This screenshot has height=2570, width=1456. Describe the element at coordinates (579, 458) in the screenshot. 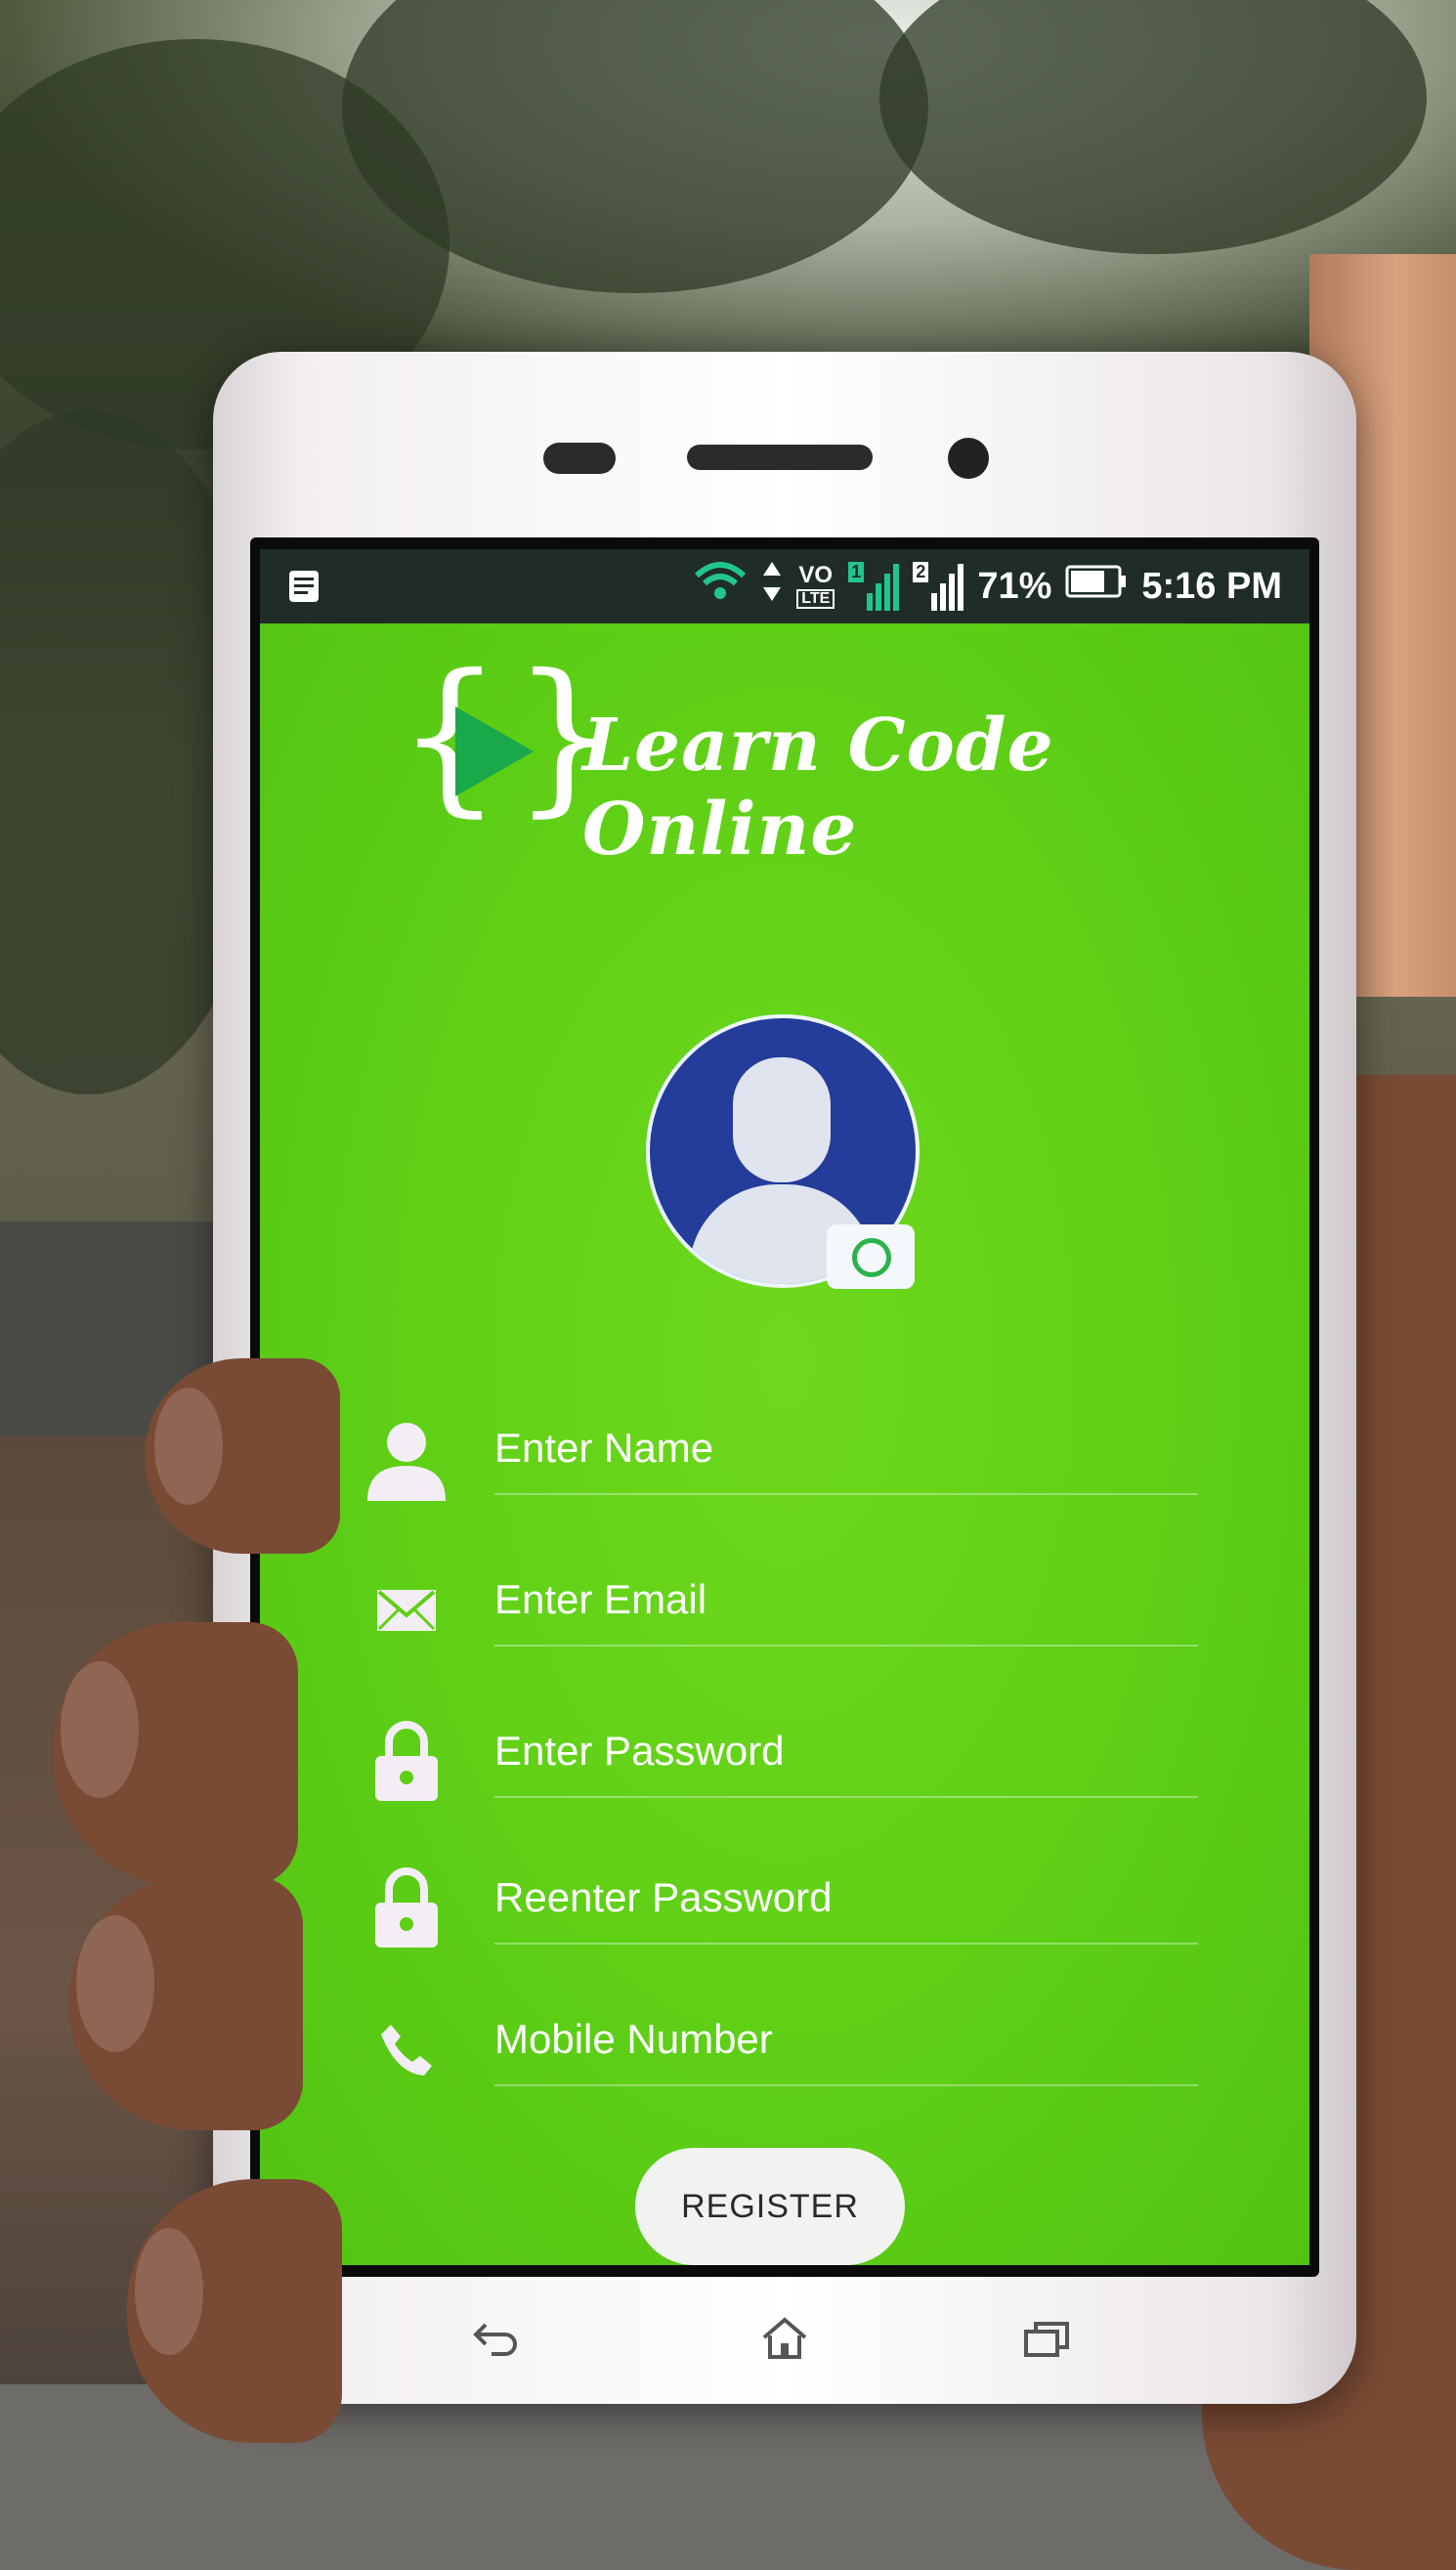

I see `proximity-sensor` at that location.